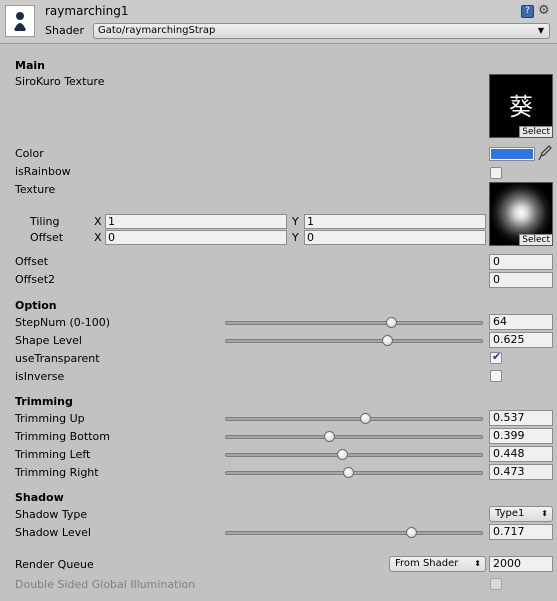 The image size is (557, 601). Describe the element at coordinates (395, 221) in the screenshot. I see `tiling-y-field: 1` at that location.